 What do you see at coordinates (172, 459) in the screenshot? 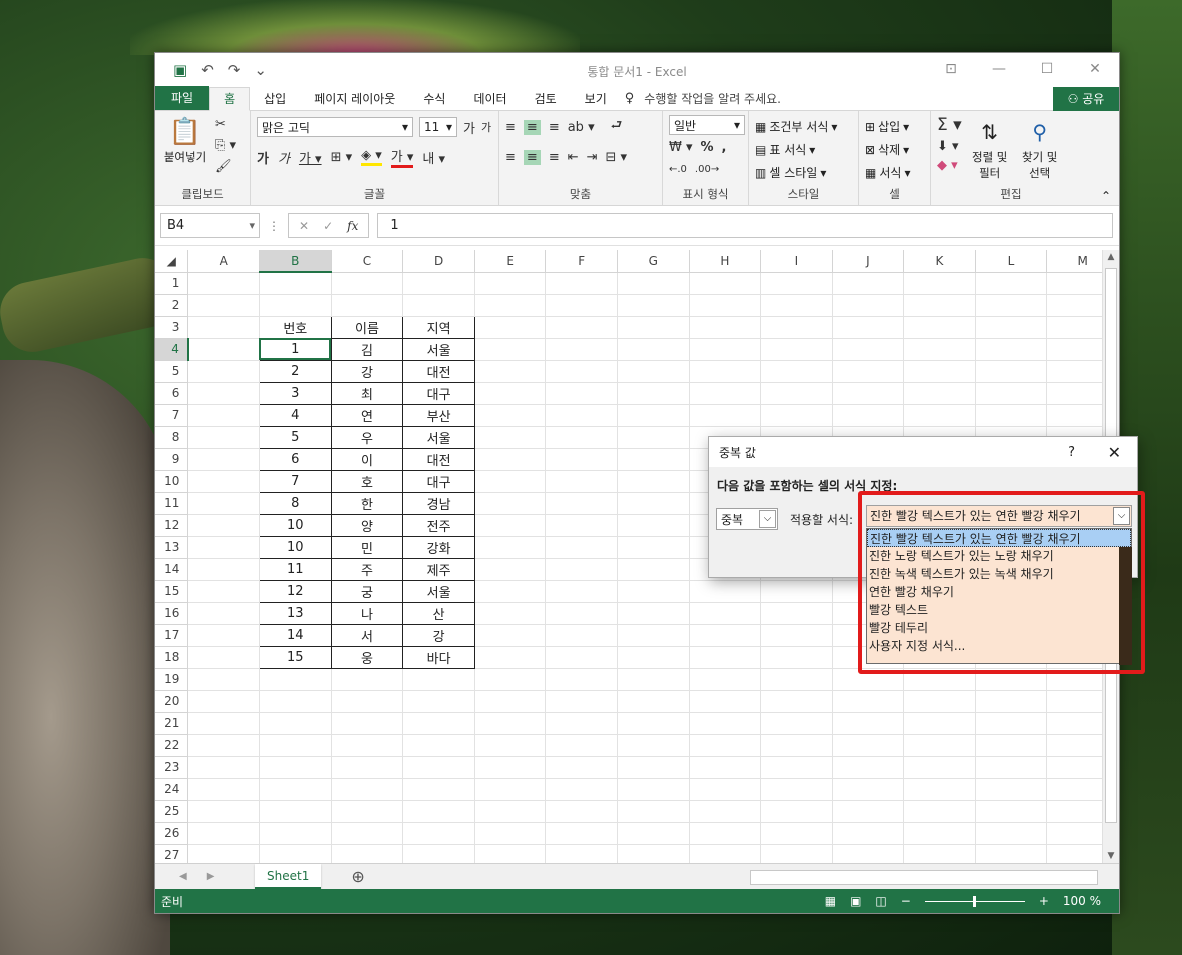
I see `row-header: 9` at bounding box center [172, 459].